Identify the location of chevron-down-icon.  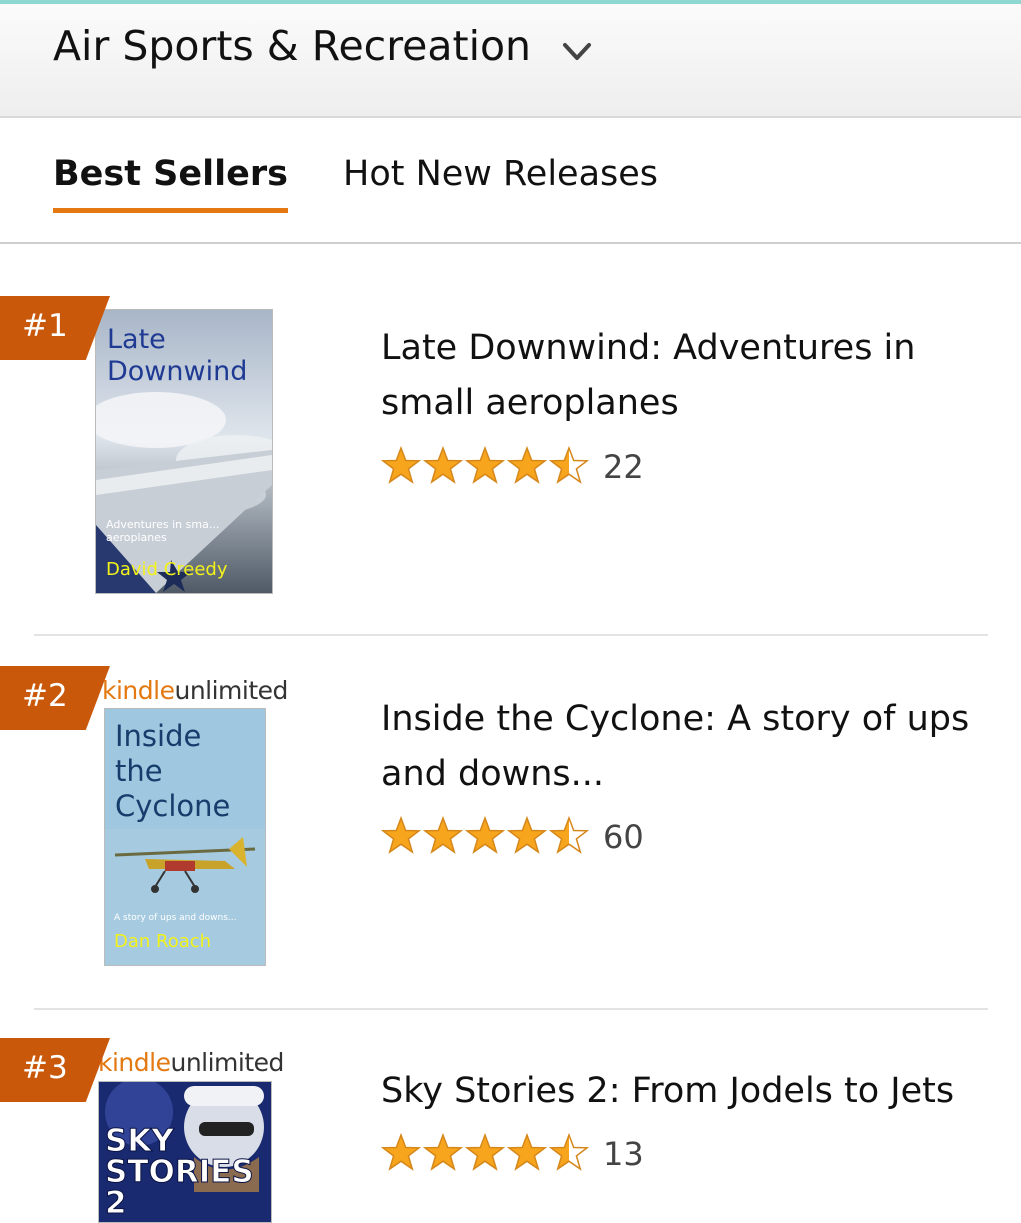
(577, 52).